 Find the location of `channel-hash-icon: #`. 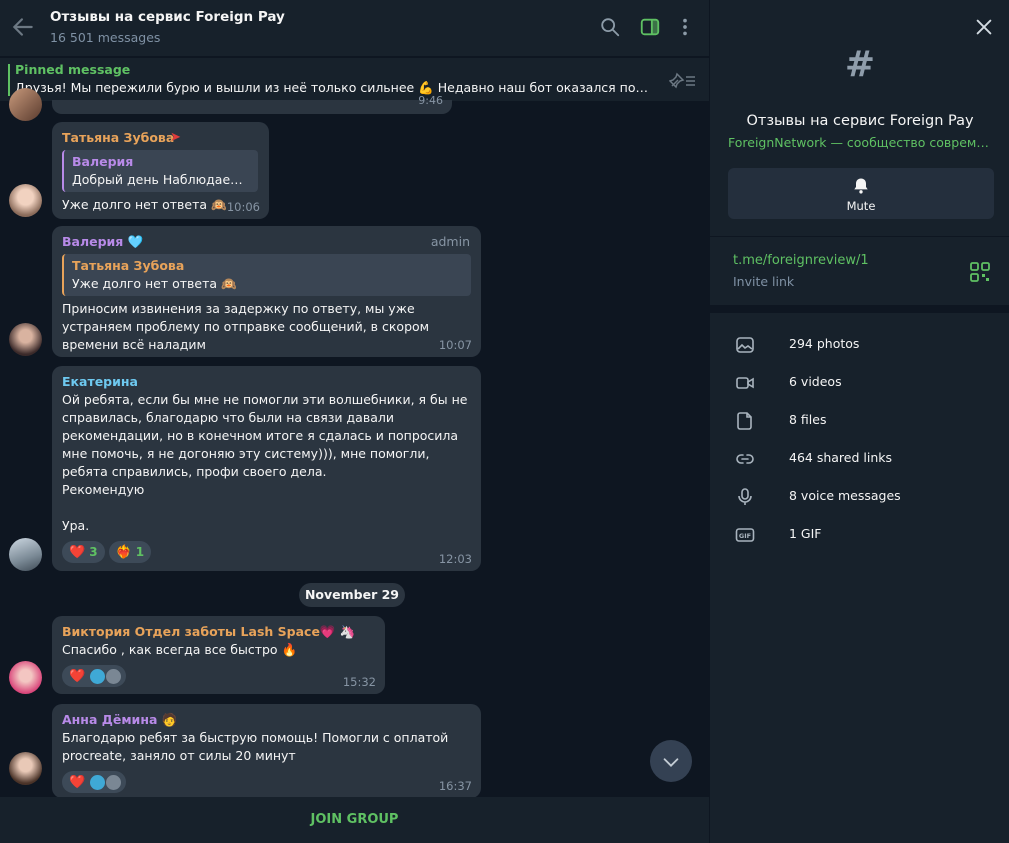

channel-hash-icon: # is located at coordinates (860, 64).